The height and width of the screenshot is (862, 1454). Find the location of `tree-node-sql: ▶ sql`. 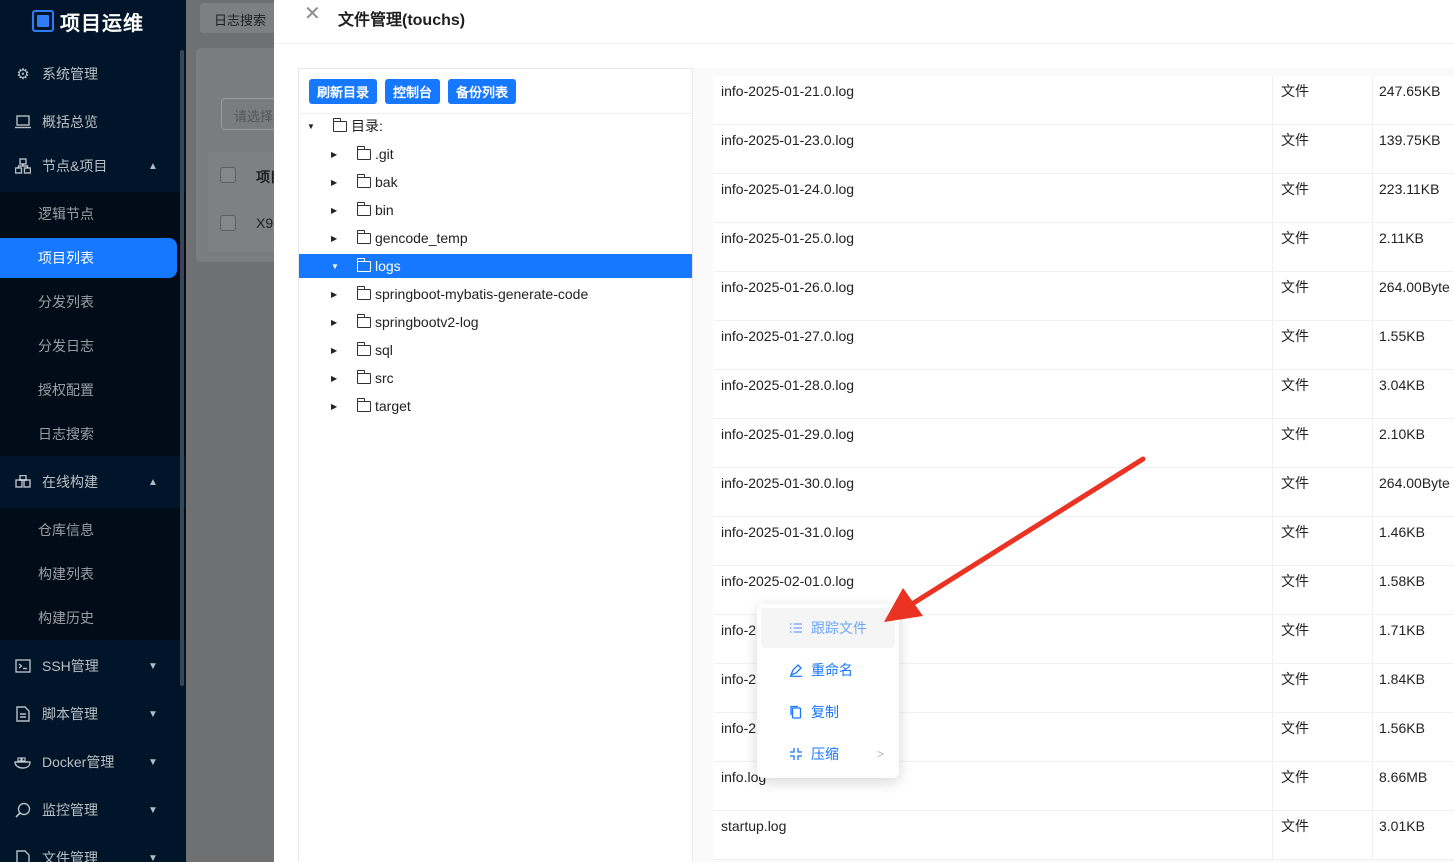

tree-node-sql: ▶ sql is located at coordinates (495, 350).